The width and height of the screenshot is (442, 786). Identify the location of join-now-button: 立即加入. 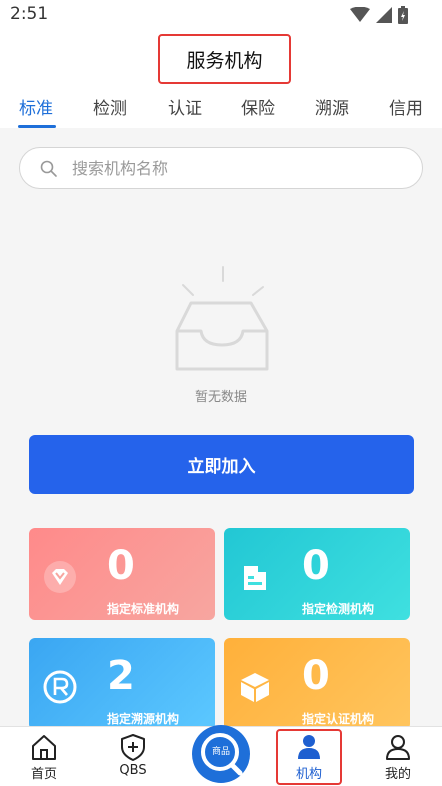
(221, 464).